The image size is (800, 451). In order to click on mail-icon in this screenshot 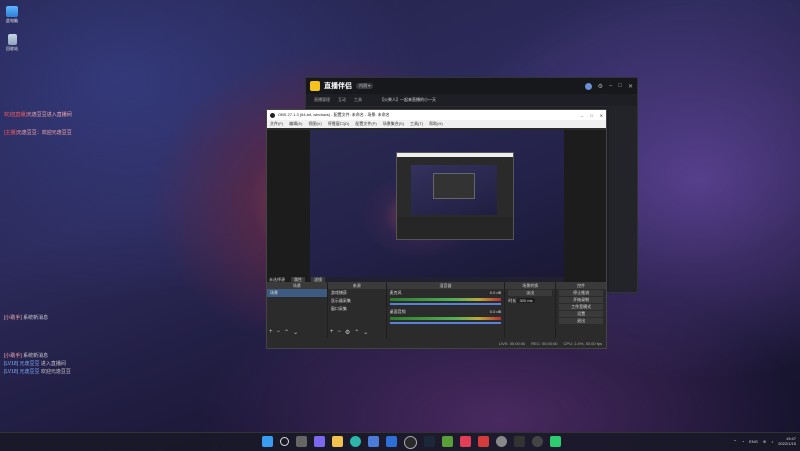, I will do `click(391, 441)`.